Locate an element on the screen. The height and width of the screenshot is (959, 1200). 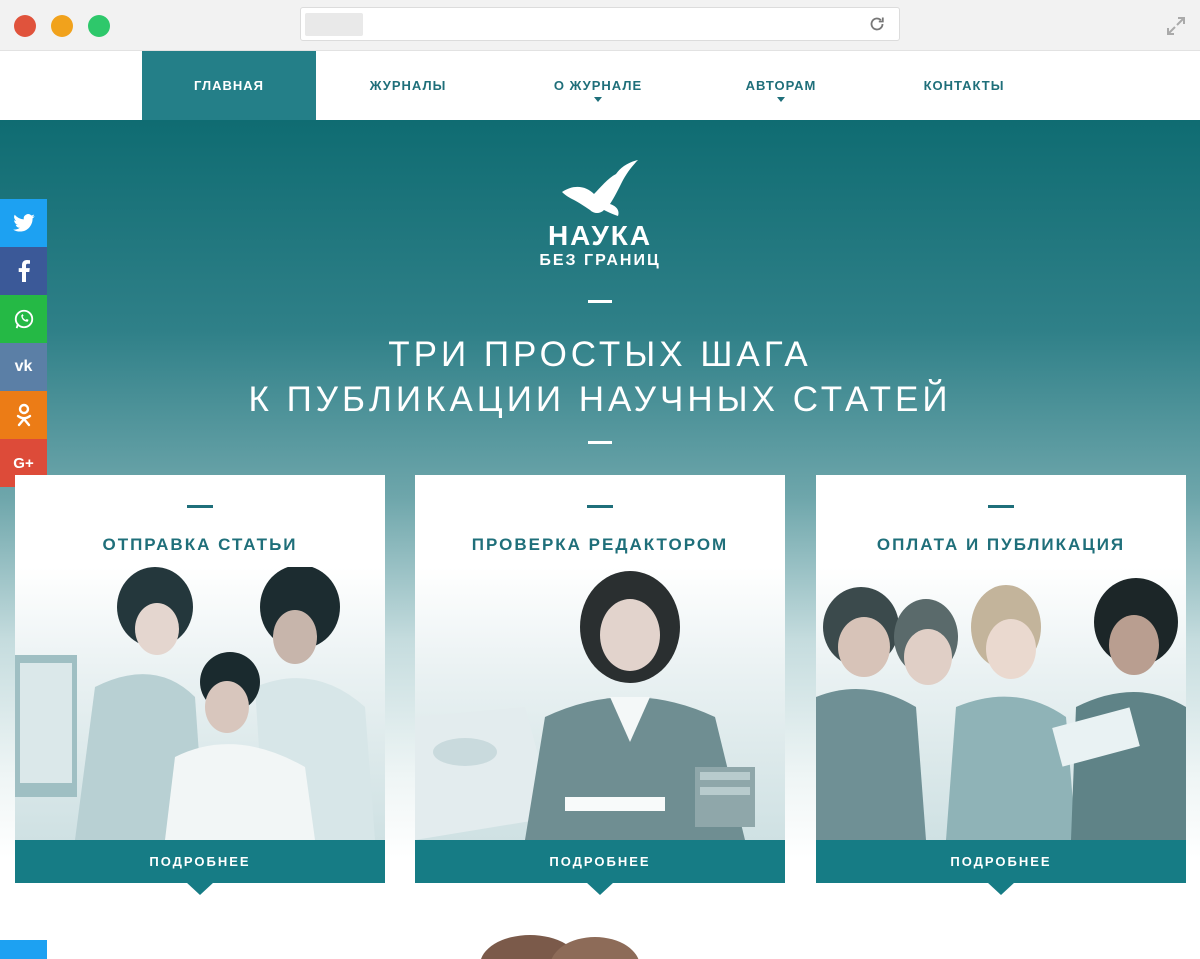
nav-item-label: ГЛАВНАЯ is located at coordinates (229, 85).